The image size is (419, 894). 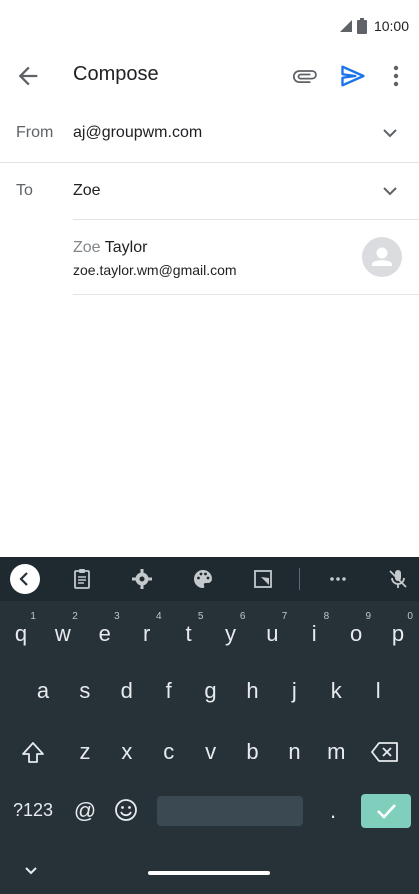 I want to click on keyboard-collapse-button, so click(x=25, y=579).